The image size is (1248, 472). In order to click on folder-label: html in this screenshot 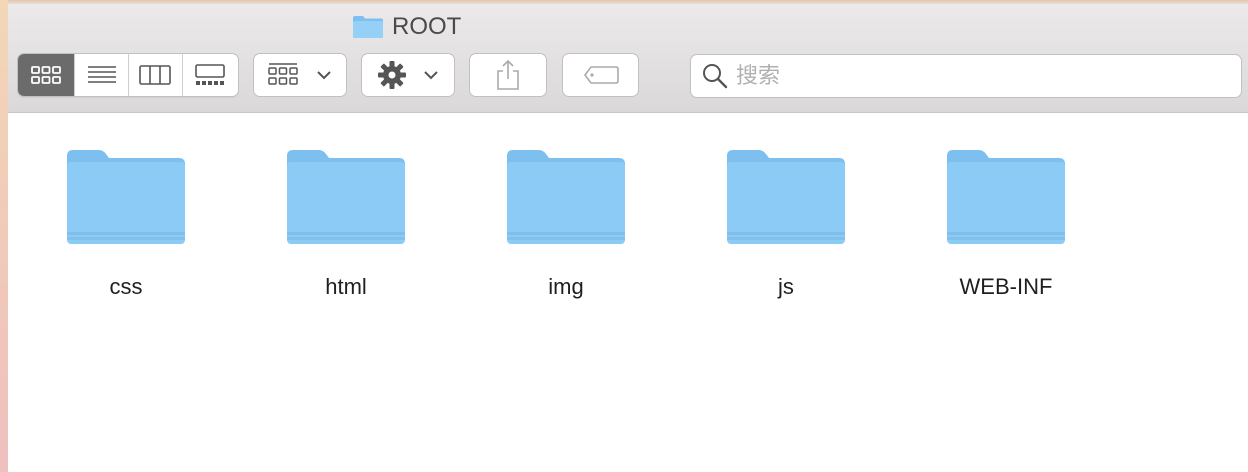, I will do `click(346, 286)`.